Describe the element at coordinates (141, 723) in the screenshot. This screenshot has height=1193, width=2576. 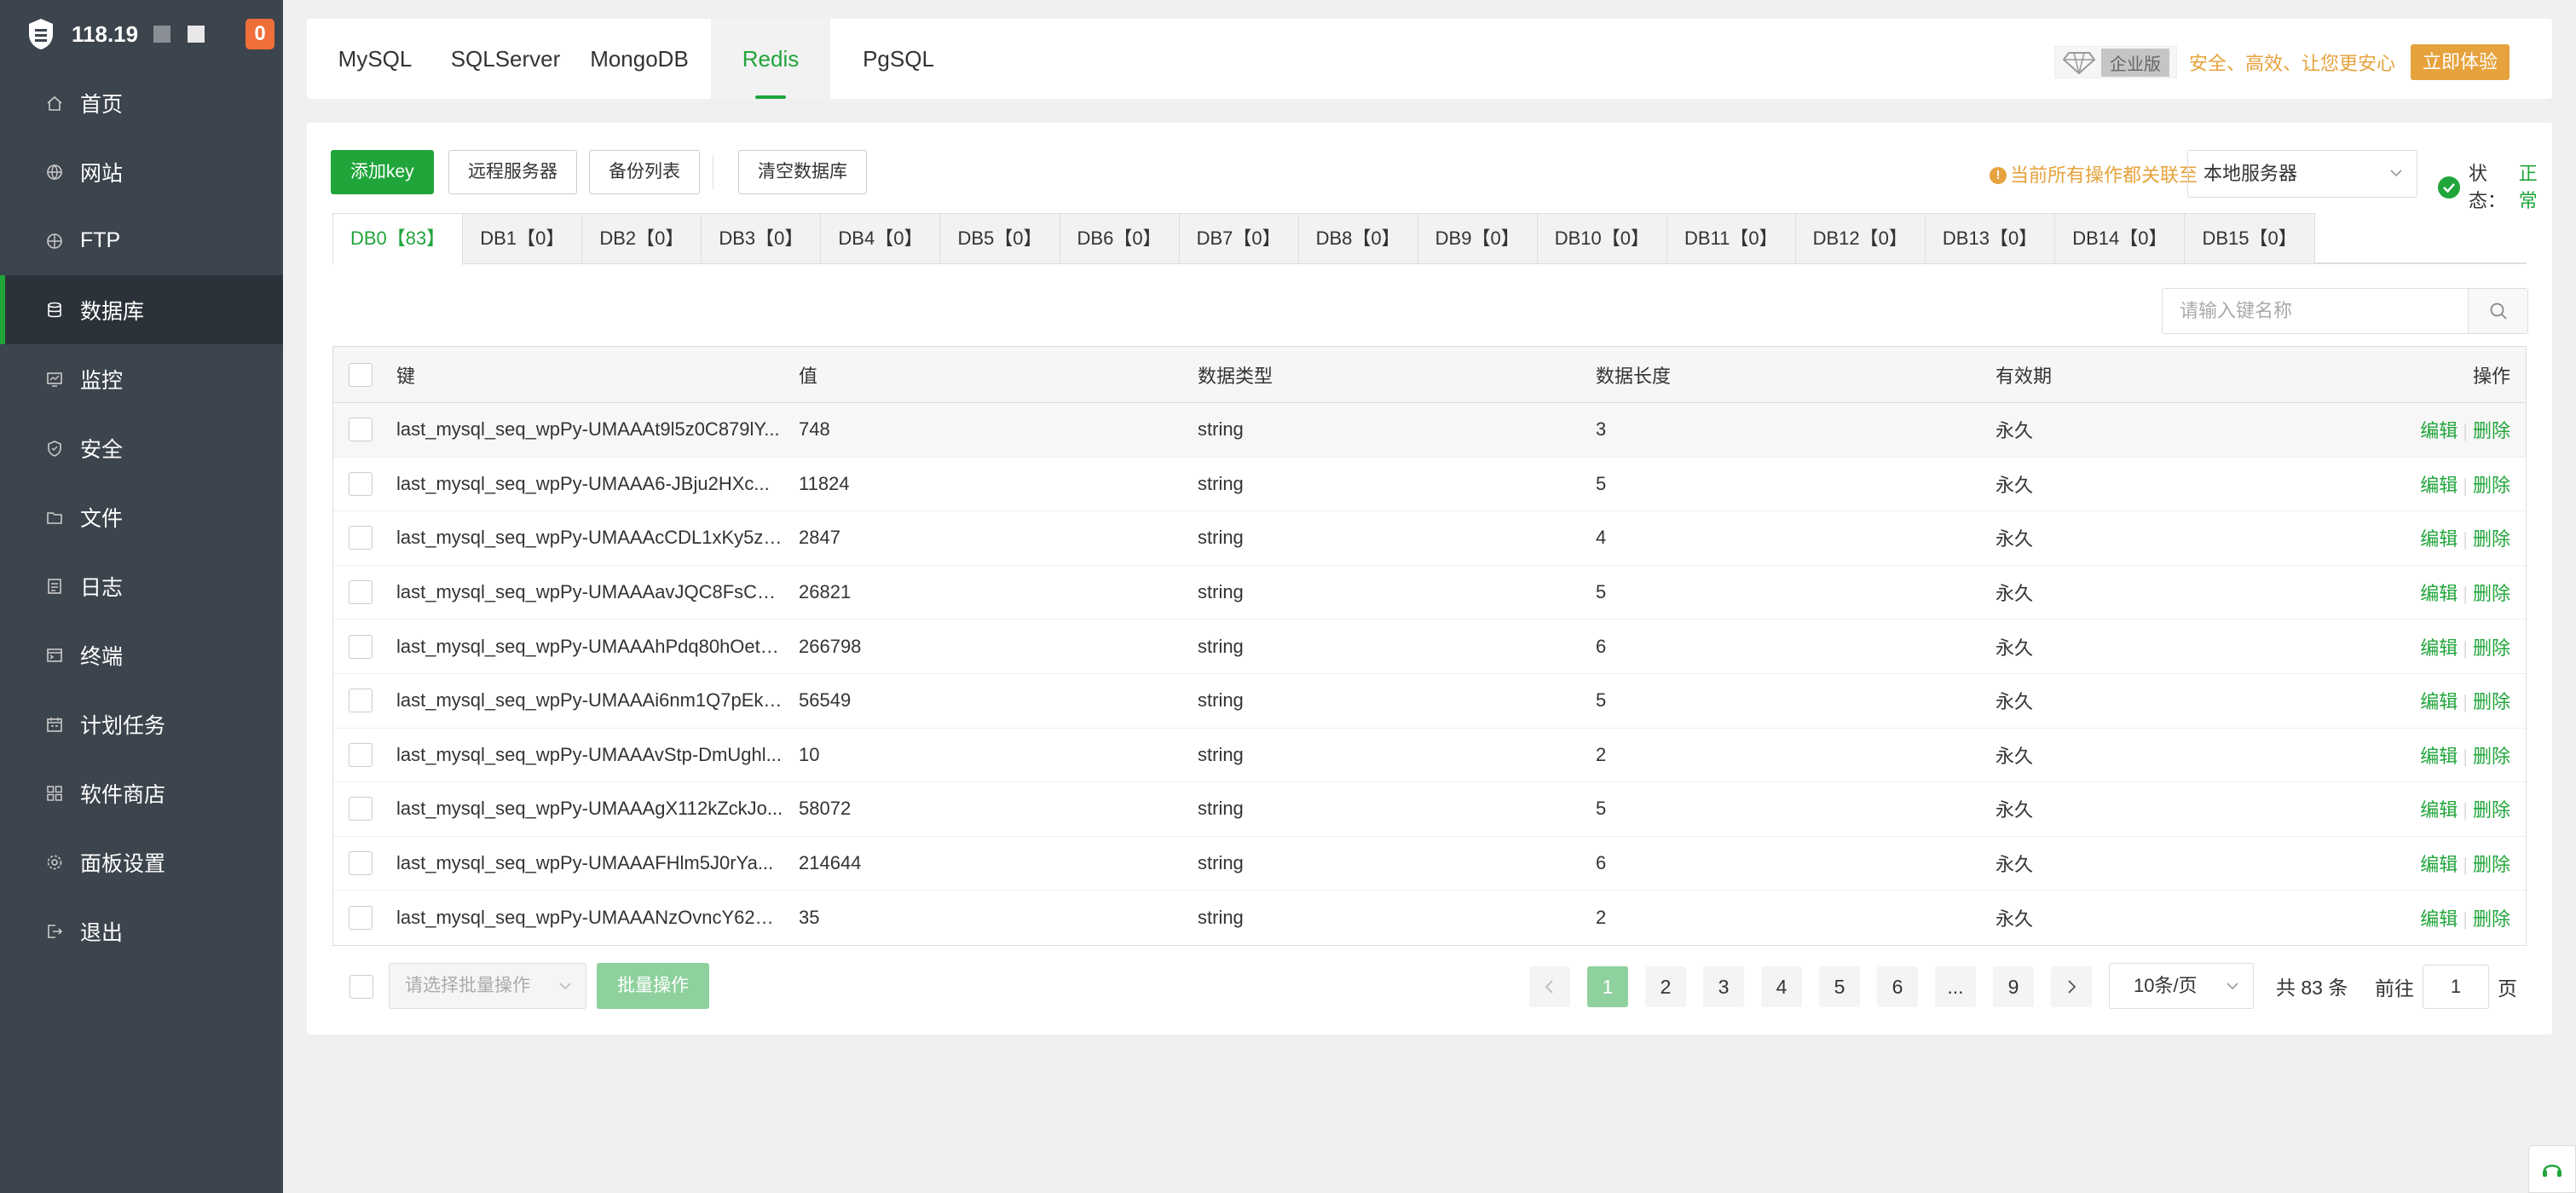
I see `sidebar-item-9: 计划任务` at that location.